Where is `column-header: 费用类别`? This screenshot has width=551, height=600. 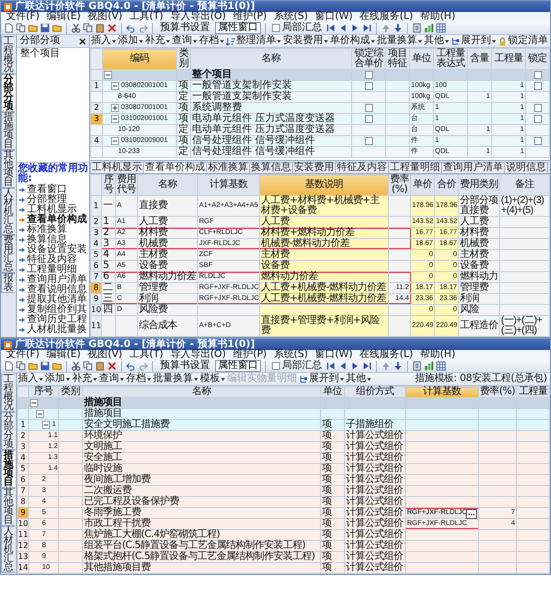 column-header: 费用类别 is located at coordinates (479, 185).